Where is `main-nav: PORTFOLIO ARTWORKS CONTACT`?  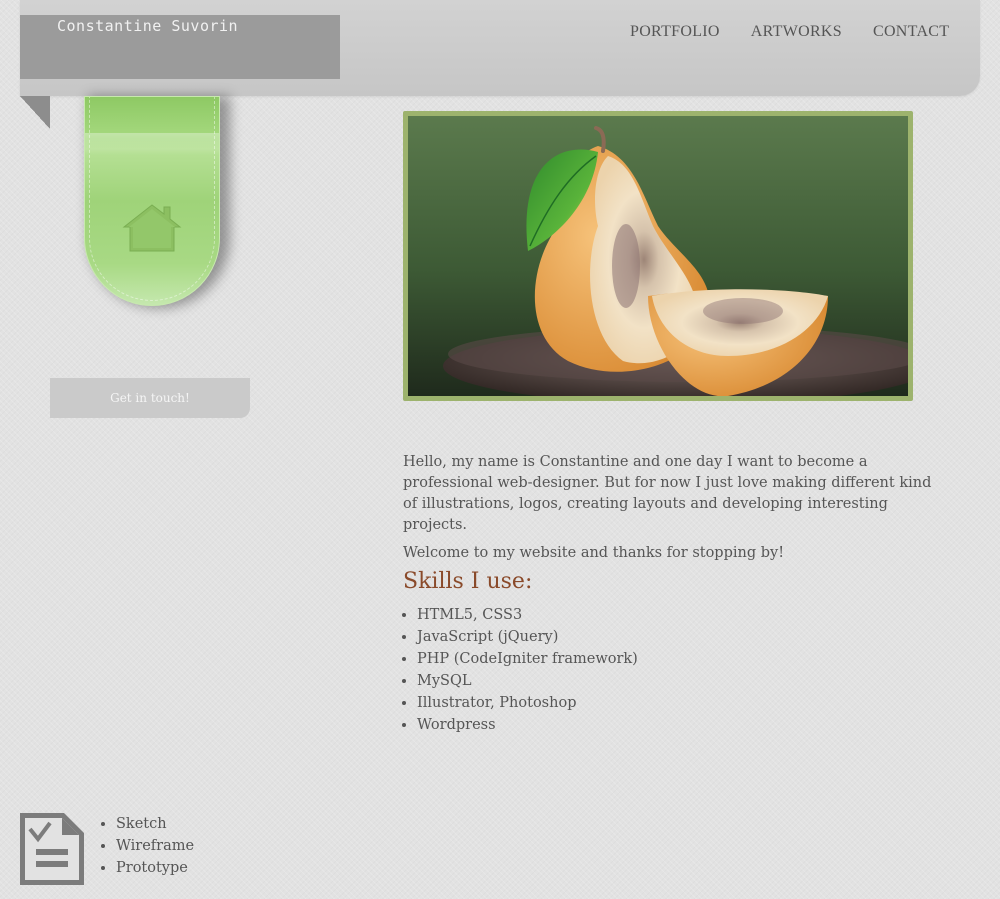
main-nav: PORTFOLIO ARTWORKS CONTACT is located at coordinates (805, 32).